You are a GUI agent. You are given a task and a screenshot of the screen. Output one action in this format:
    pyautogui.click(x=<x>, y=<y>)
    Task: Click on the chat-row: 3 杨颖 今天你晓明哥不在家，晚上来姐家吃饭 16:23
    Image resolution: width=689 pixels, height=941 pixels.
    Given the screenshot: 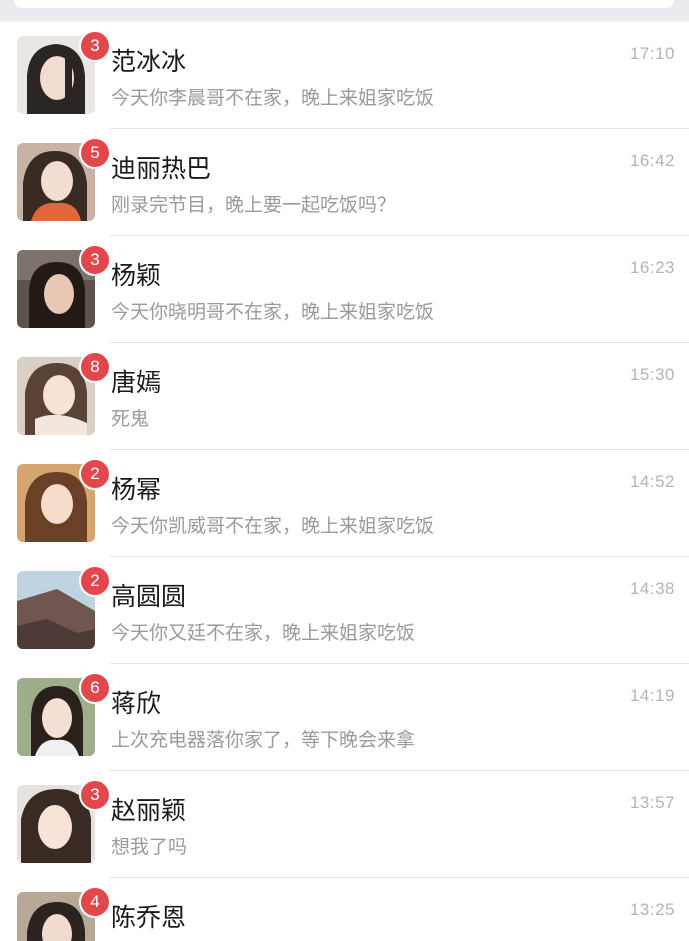 What is the action you would take?
    pyautogui.click(x=344, y=289)
    